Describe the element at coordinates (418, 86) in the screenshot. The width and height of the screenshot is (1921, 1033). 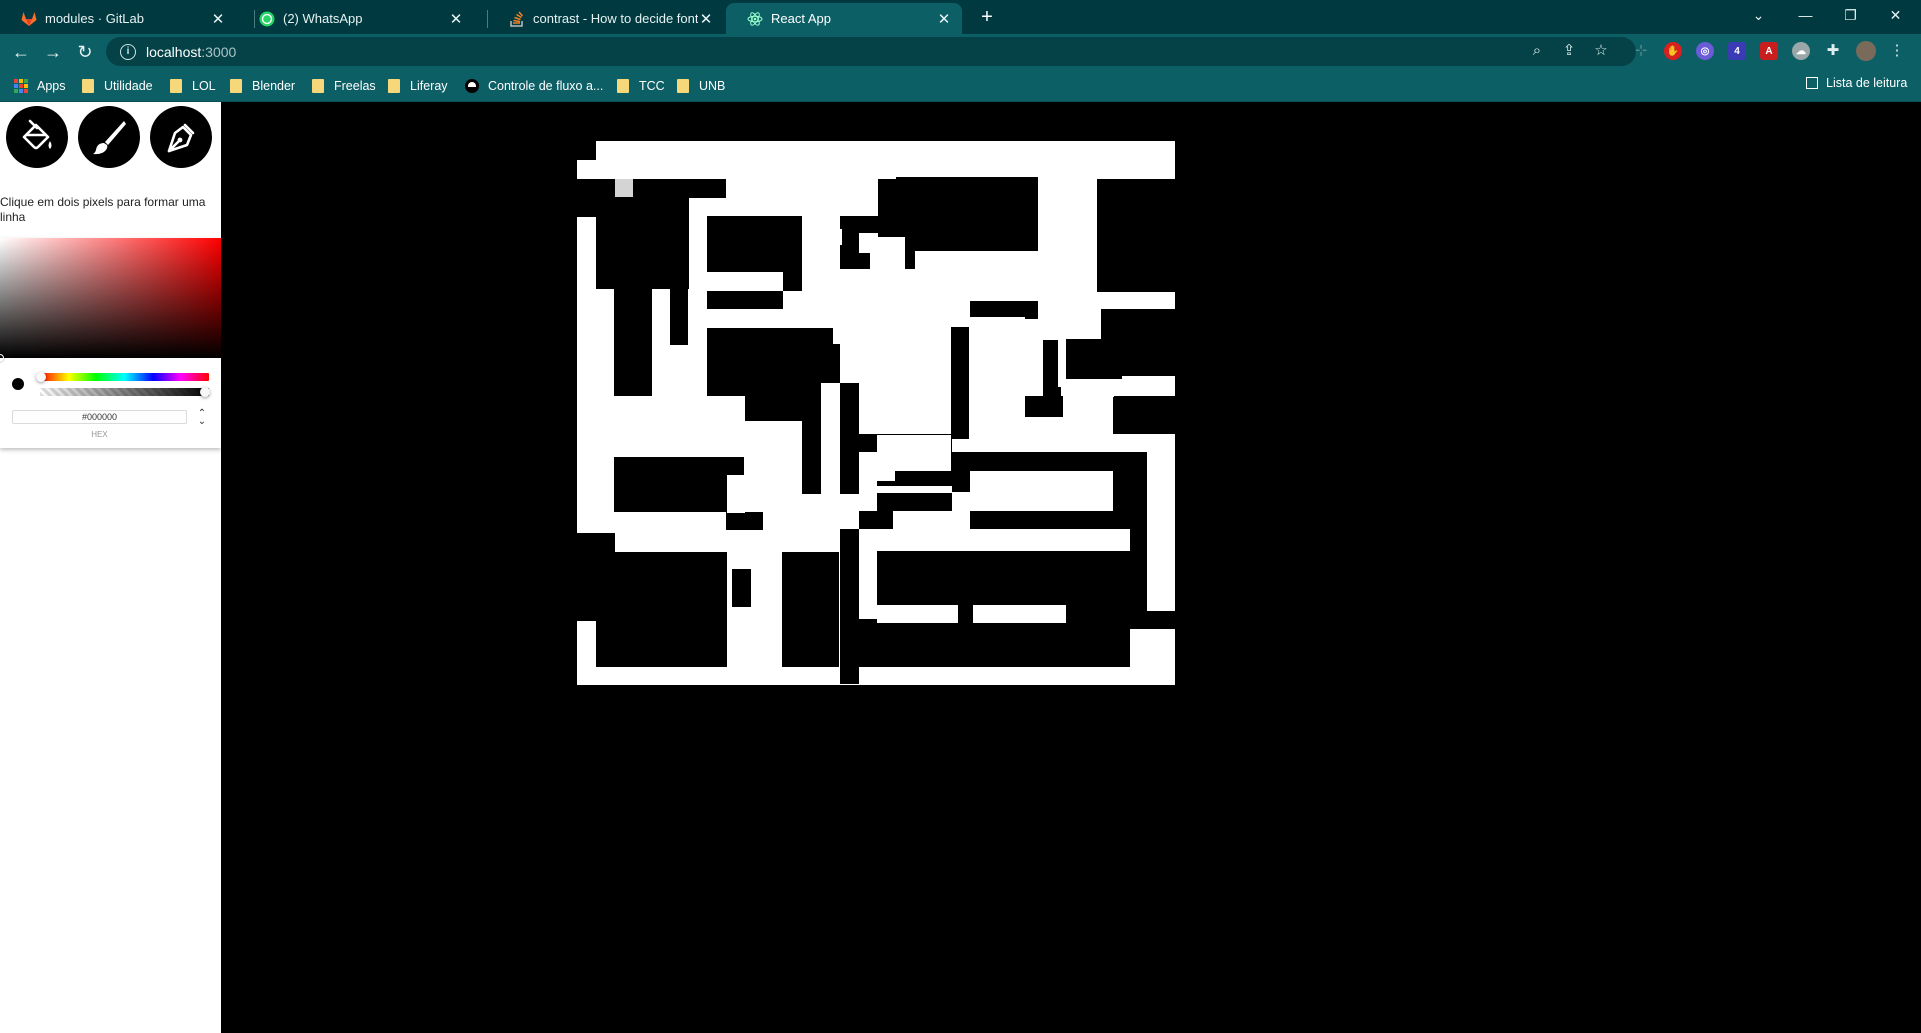
I see `bookmark-liferay: Liferay` at that location.